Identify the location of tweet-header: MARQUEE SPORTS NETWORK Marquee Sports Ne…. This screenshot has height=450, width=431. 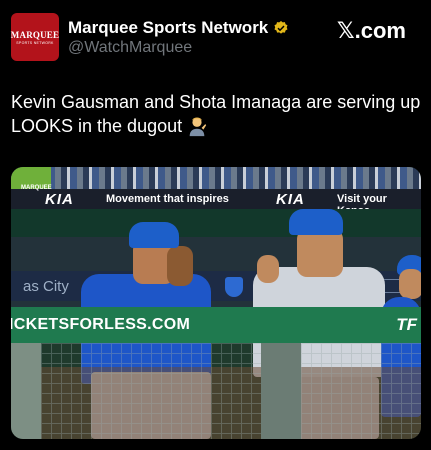
(216, 38).